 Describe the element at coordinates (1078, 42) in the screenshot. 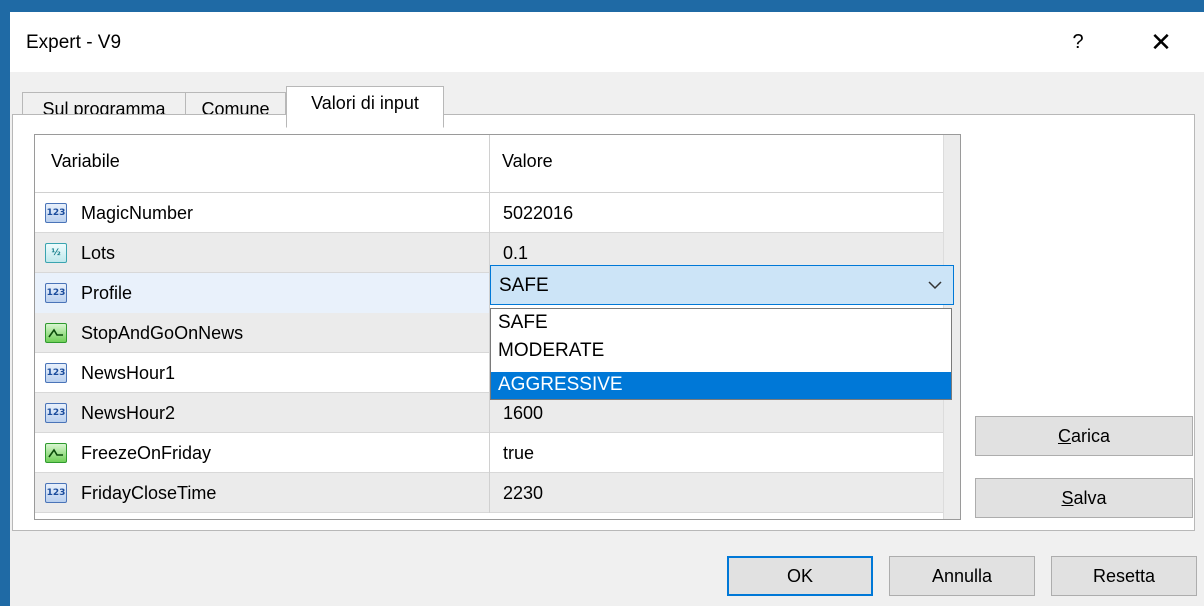

I see `help-button: ?` at that location.